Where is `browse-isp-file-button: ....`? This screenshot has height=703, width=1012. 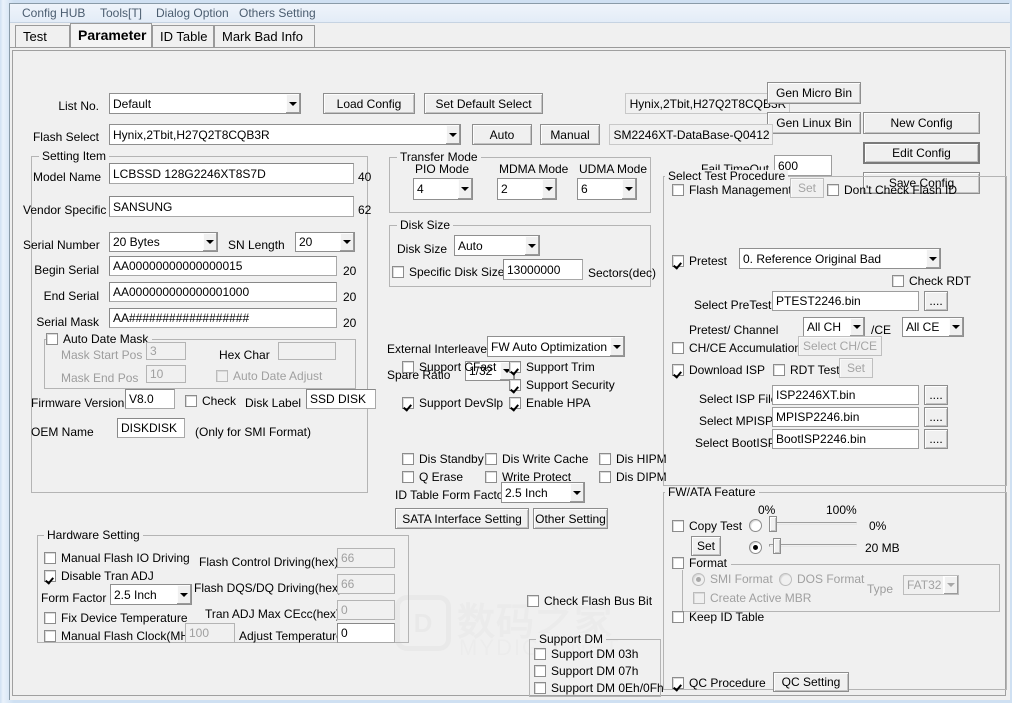
browse-isp-file-button: .... is located at coordinates (936, 395).